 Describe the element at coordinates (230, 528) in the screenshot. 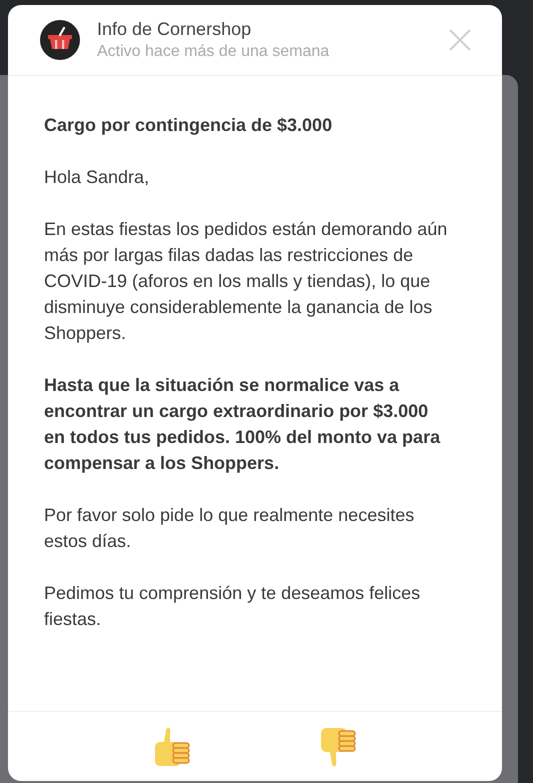

I see `message-paragraph: Por favor solo pide lo que realmente necesites estos días.` at that location.